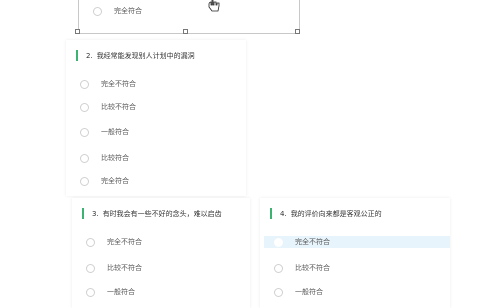 This screenshot has width=484, height=308. What do you see at coordinates (283, 213) in the screenshot?
I see `question-number: 4.` at bounding box center [283, 213].